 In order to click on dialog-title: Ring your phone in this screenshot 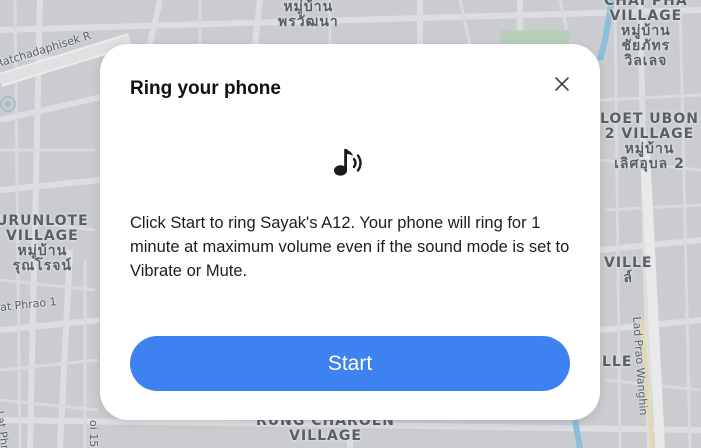, I will do `click(205, 88)`.